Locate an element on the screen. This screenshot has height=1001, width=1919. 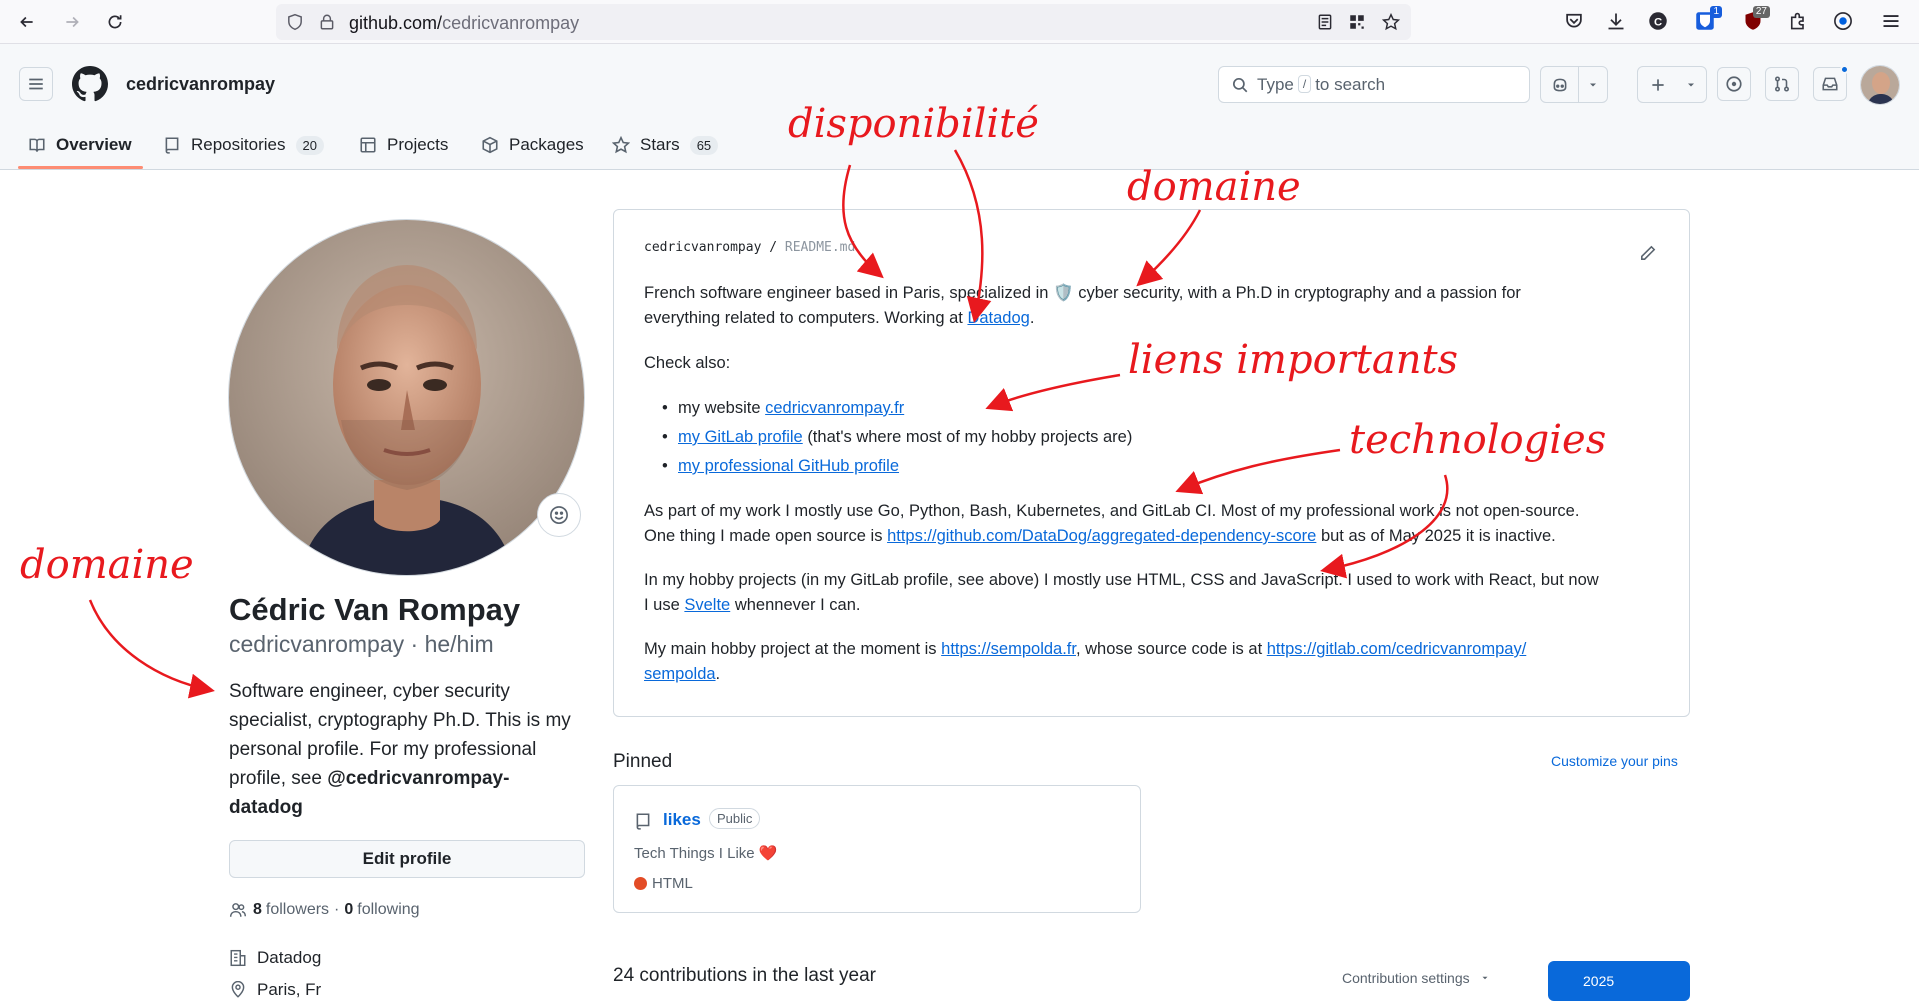
profile-photo is located at coordinates (406, 397).